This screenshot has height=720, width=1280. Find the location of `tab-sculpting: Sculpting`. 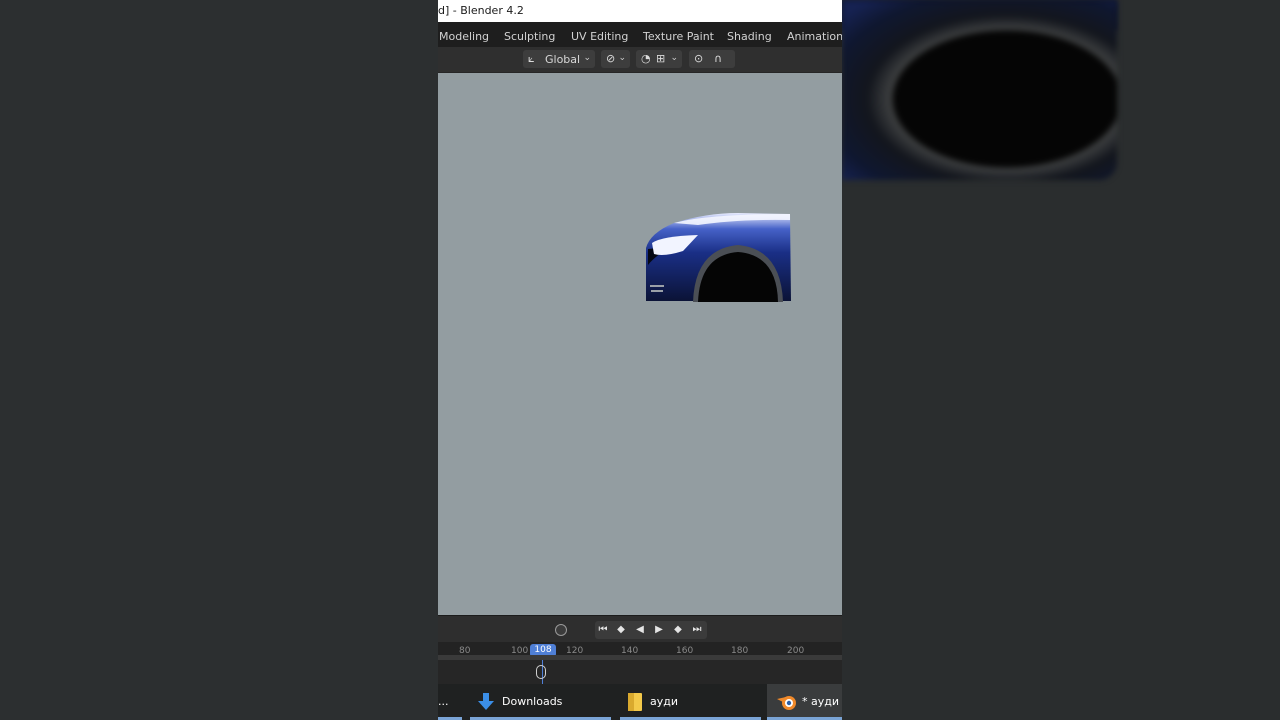

tab-sculpting: Sculpting is located at coordinates (529, 36).